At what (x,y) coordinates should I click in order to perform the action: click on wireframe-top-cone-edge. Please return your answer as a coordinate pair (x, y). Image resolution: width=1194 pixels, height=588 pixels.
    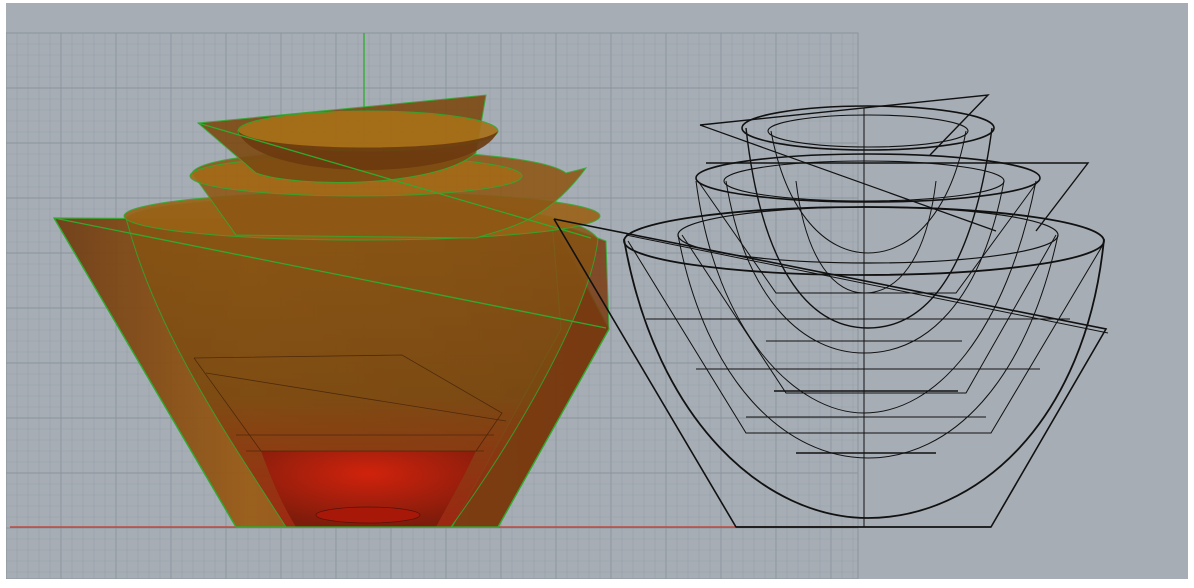
    Looking at the image, I should click on (848, 178).